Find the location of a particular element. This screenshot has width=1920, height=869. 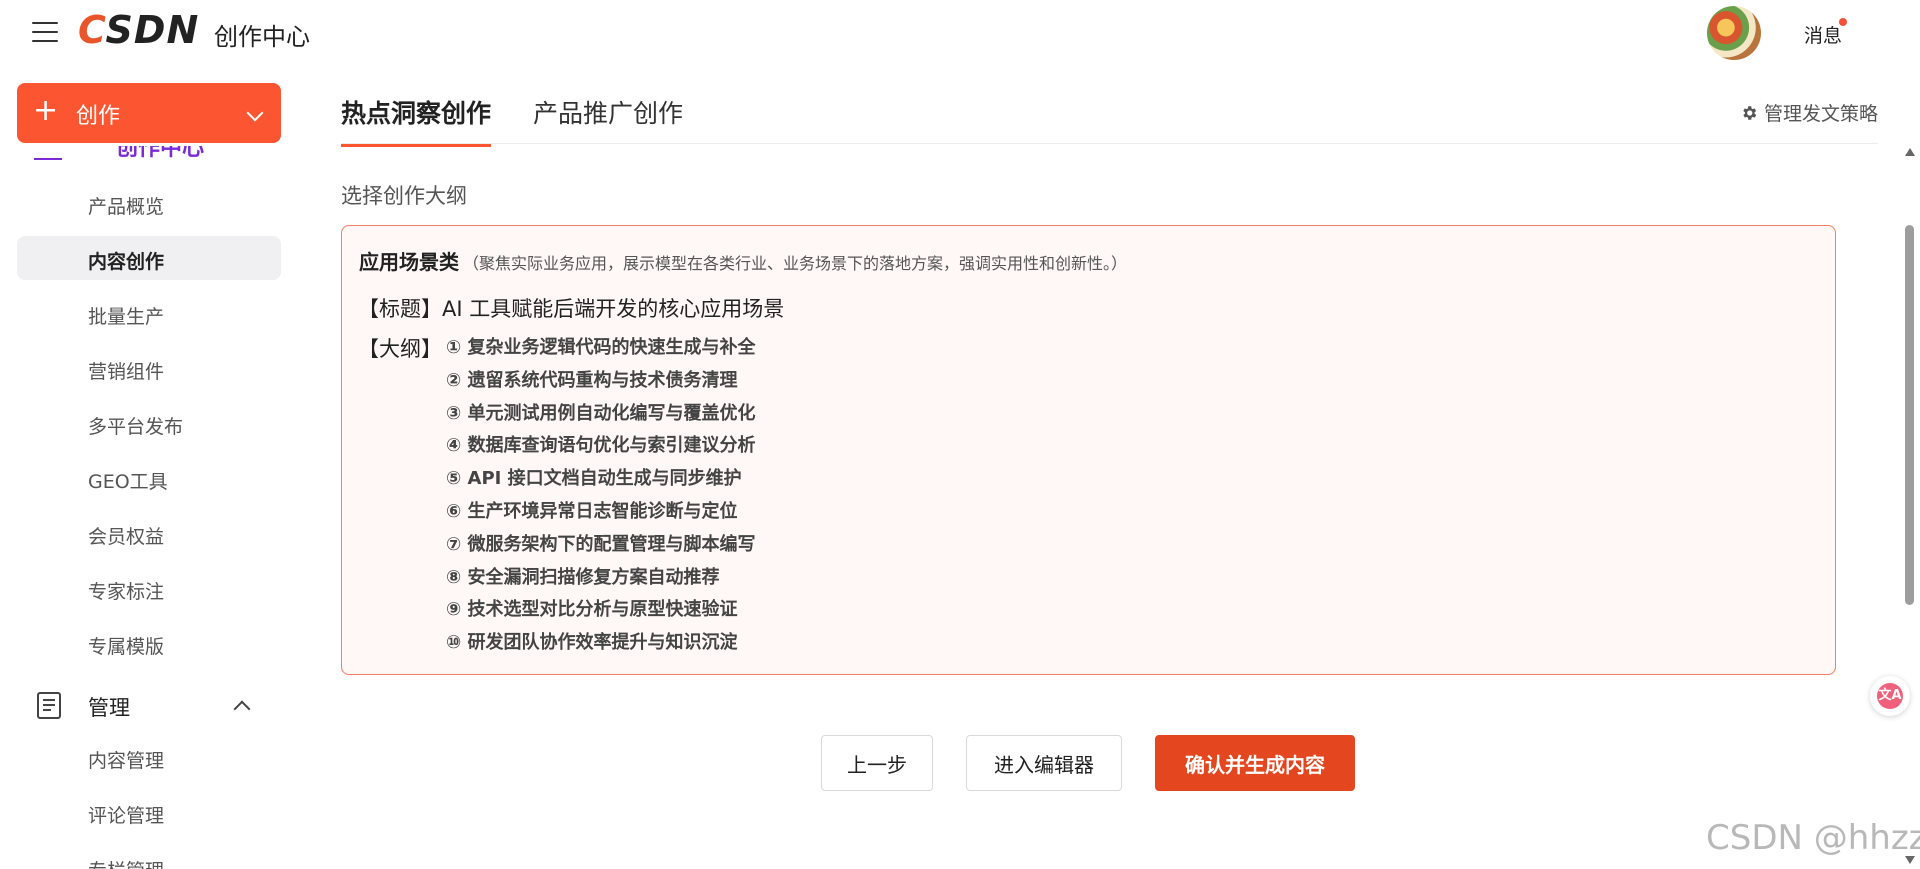

sidebar-item-batch-production: 批量生产 is located at coordinates (149, 313).